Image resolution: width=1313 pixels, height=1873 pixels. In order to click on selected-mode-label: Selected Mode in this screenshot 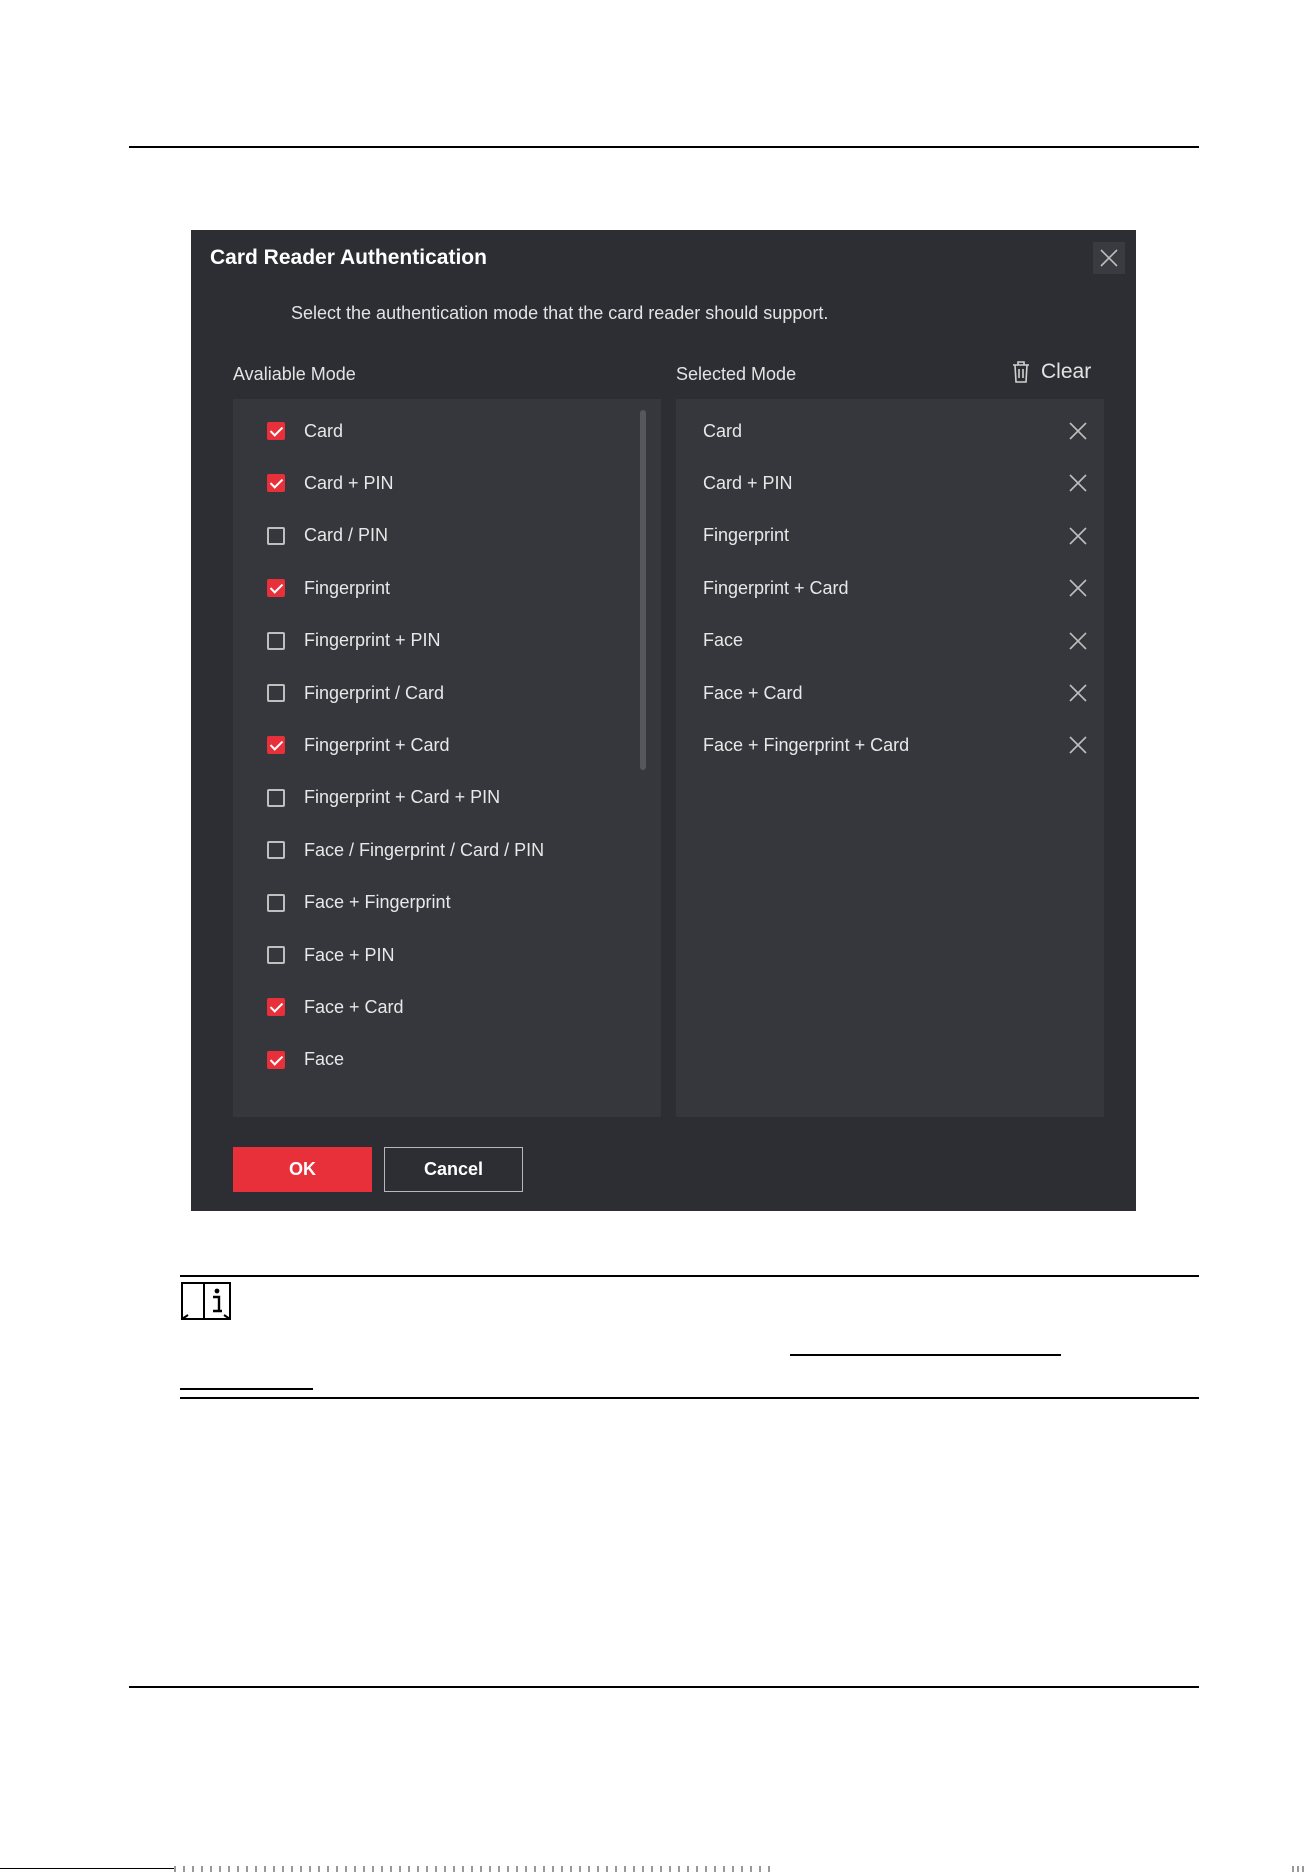, I will do `click(736, 374)`.